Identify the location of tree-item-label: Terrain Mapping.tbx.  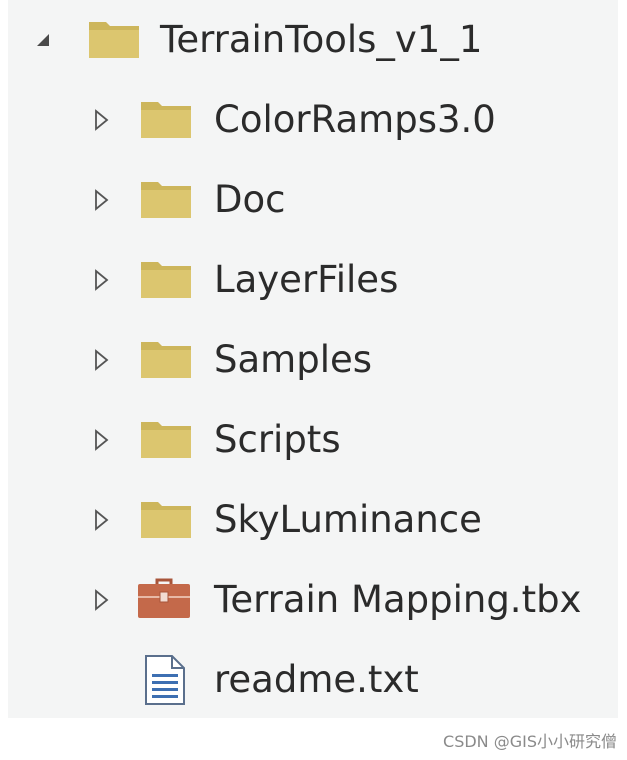
(398, 599).